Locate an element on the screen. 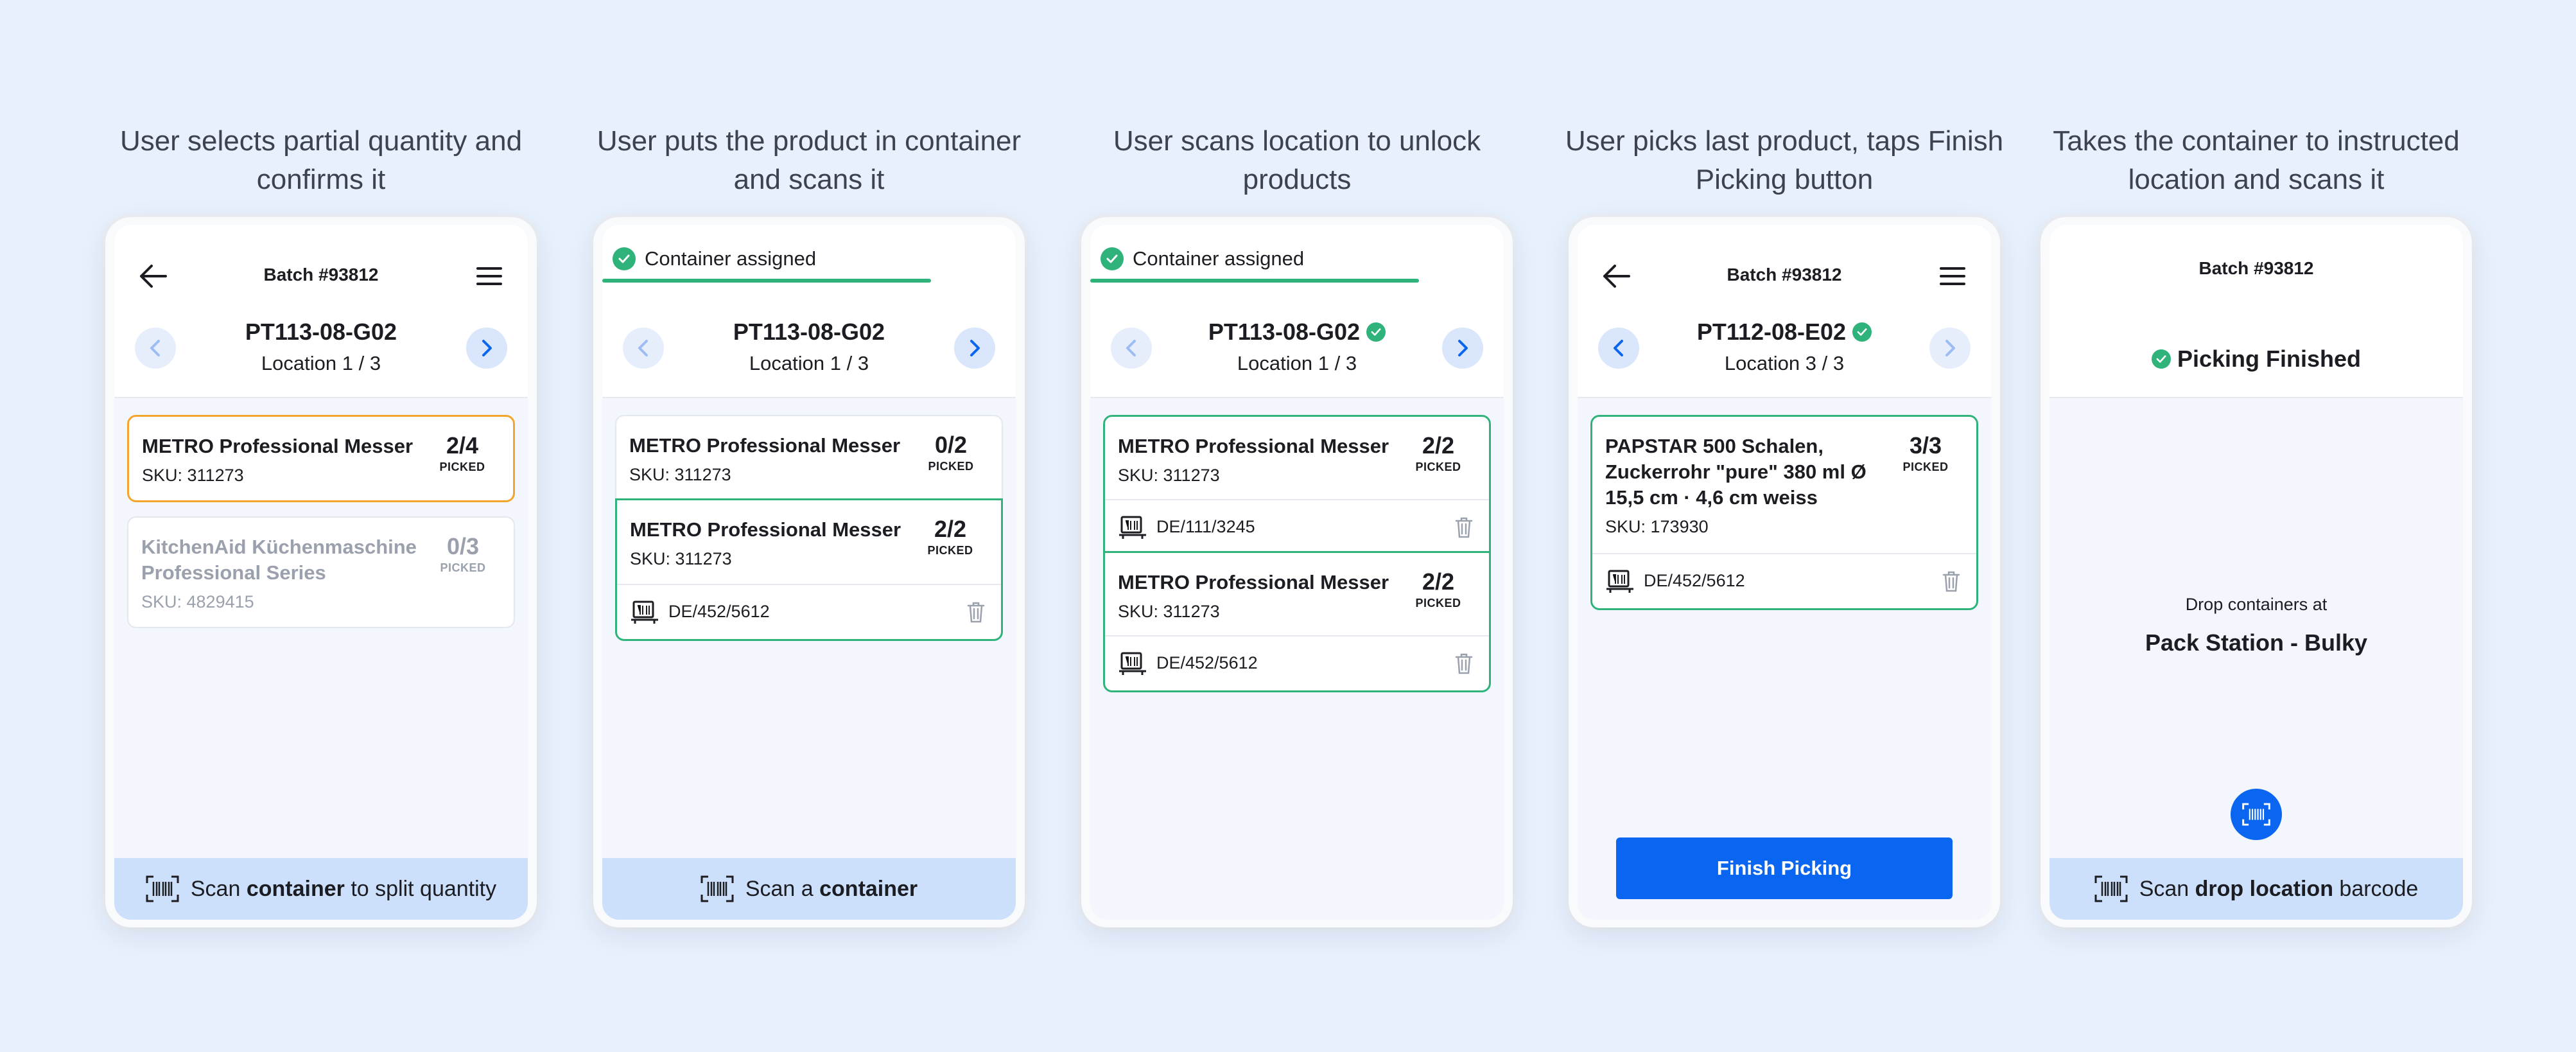 Image resolution: width=2576 pixels, height=1052 pixels. container-row: DE/111/3245 is located at coordinates (1297, 526).